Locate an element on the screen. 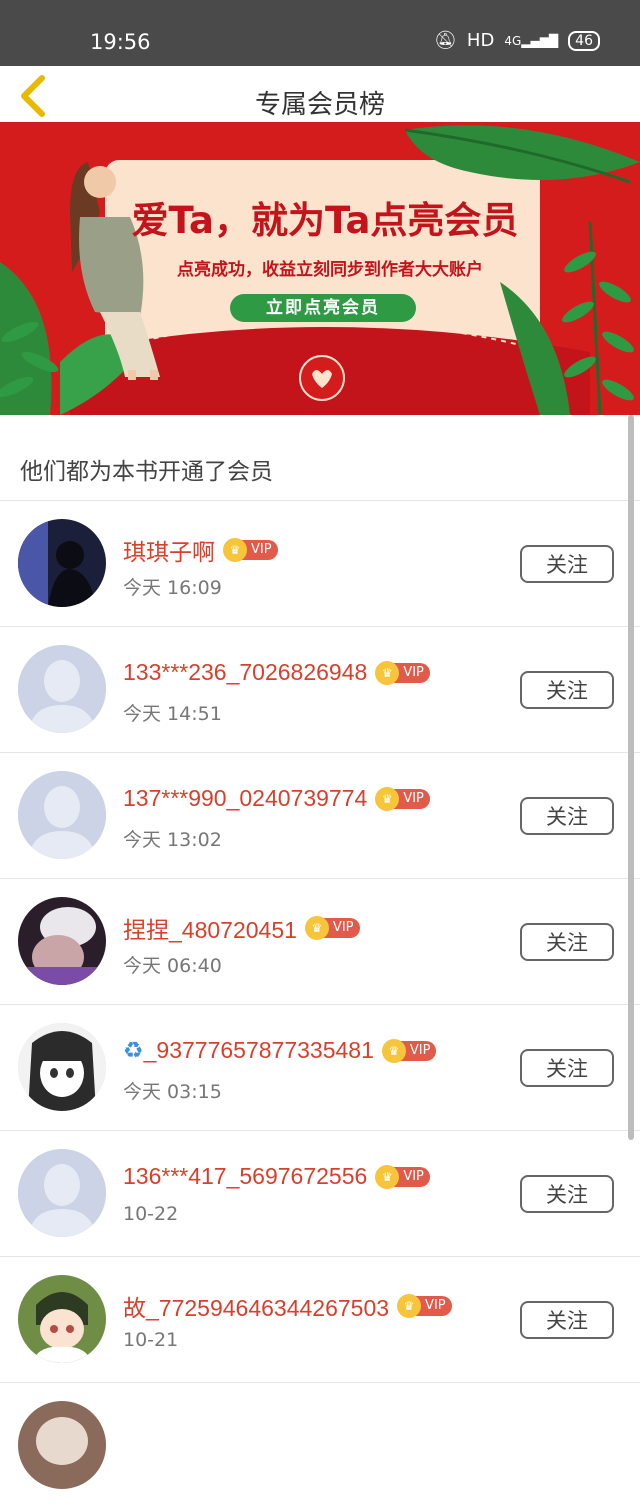 Image resolution: width=640 pixels, height=1508 pixels. member-name: 琪琪子啊 is located at coordinates (169, 550).